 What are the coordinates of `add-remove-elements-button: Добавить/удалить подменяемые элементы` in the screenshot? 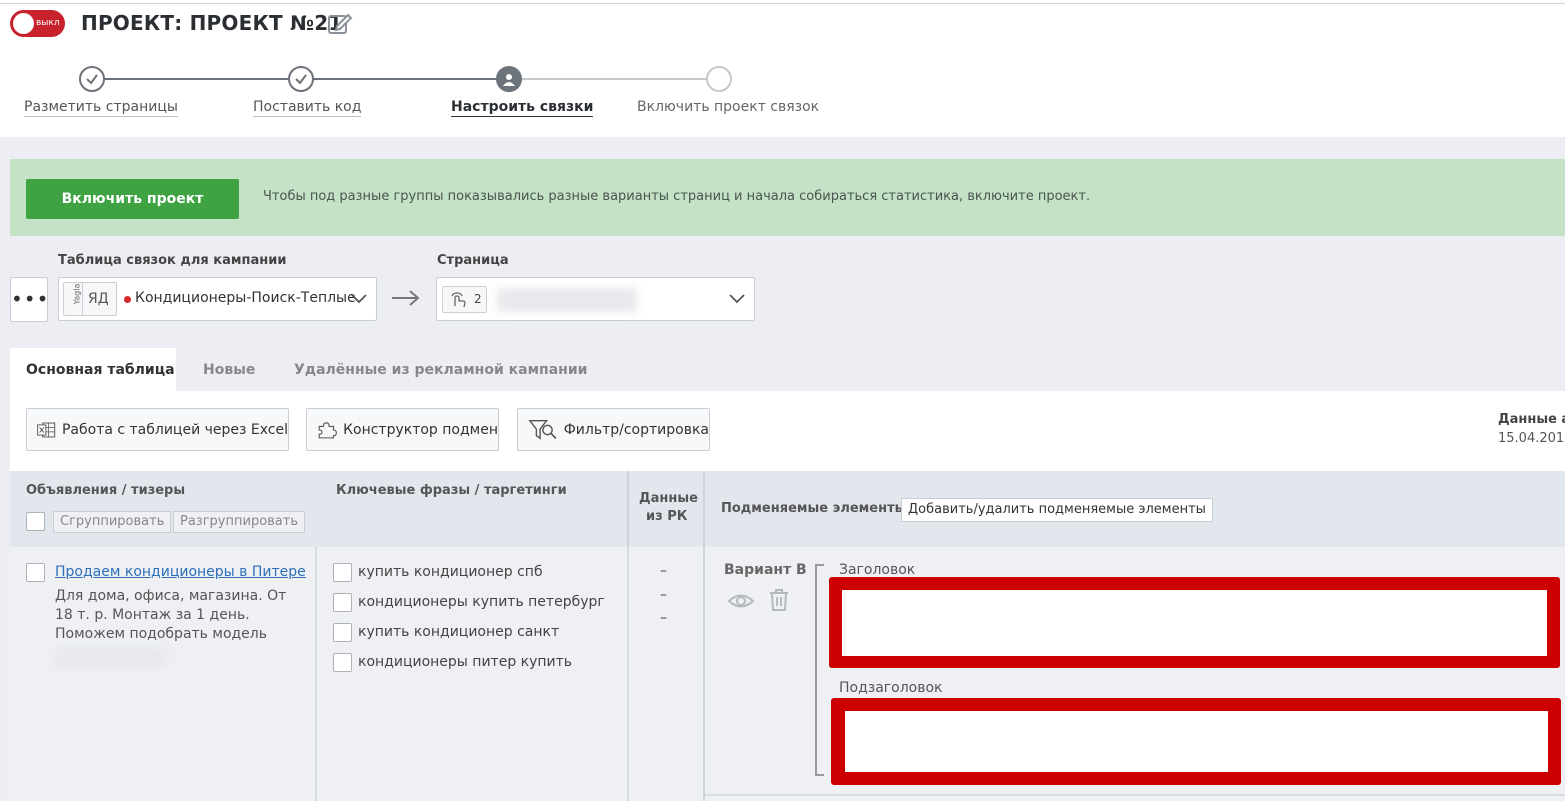 It's located at (1057, 510).